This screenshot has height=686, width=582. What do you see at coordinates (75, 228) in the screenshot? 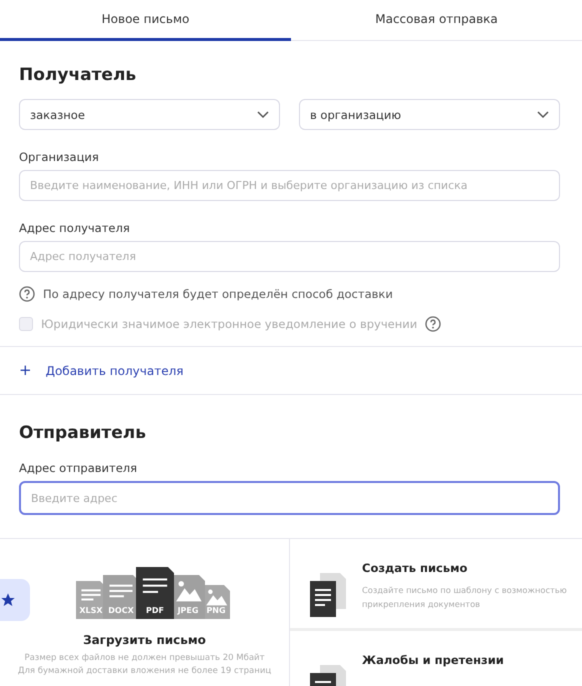
I see `field-label: Адрес получателя` at bounding box center [75, 228].